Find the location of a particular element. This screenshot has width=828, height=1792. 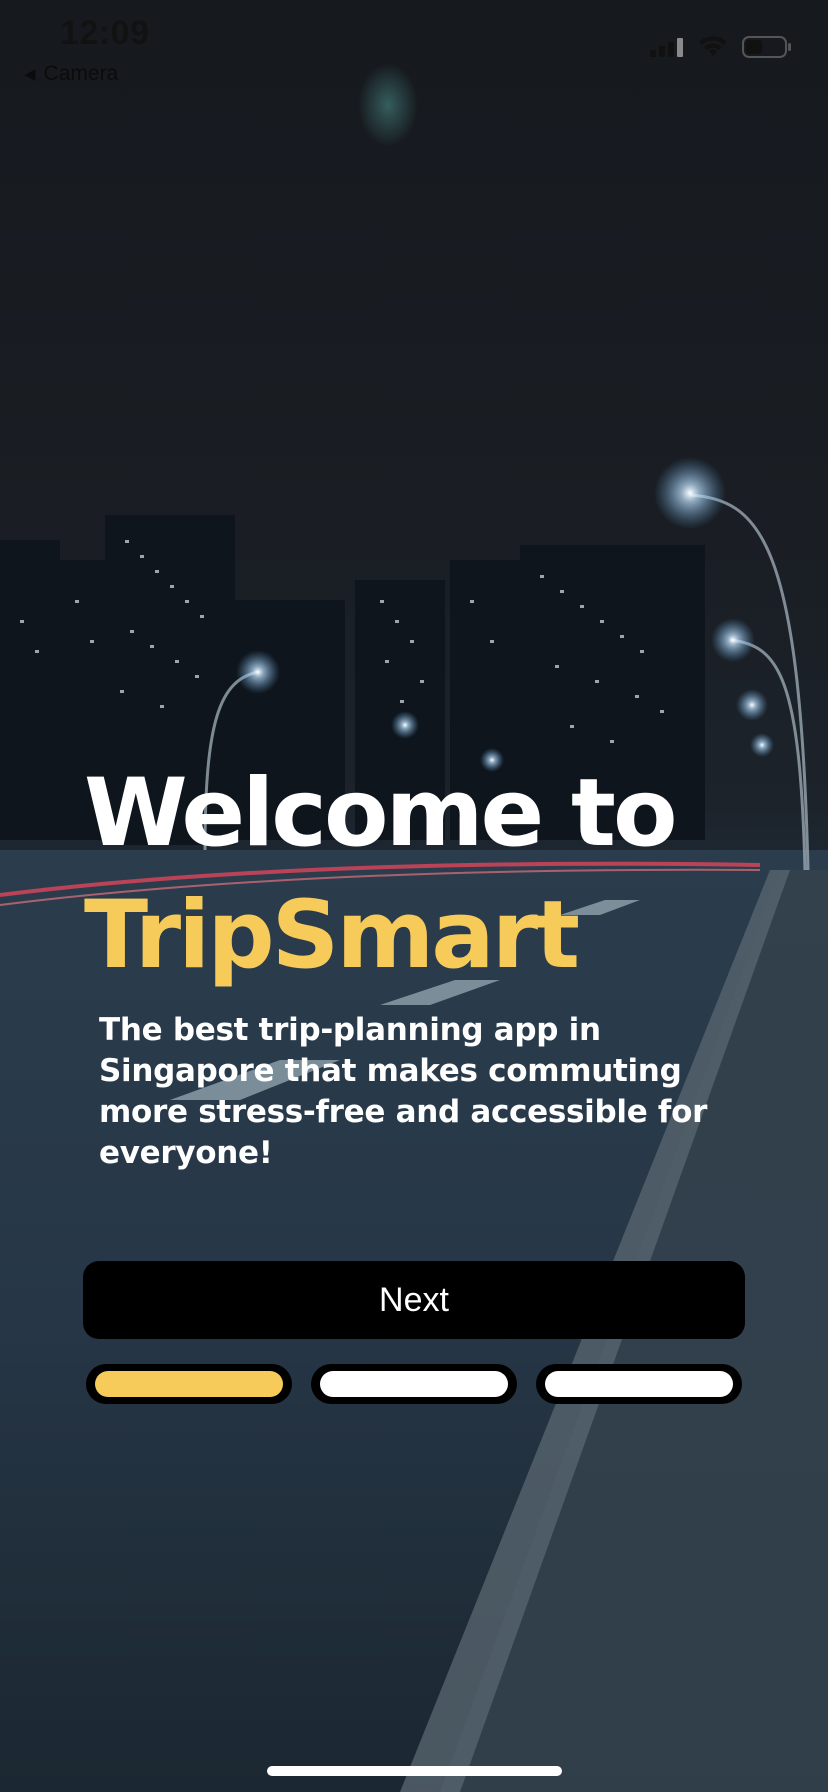

battery-icon is located at coordinates (766, 47).